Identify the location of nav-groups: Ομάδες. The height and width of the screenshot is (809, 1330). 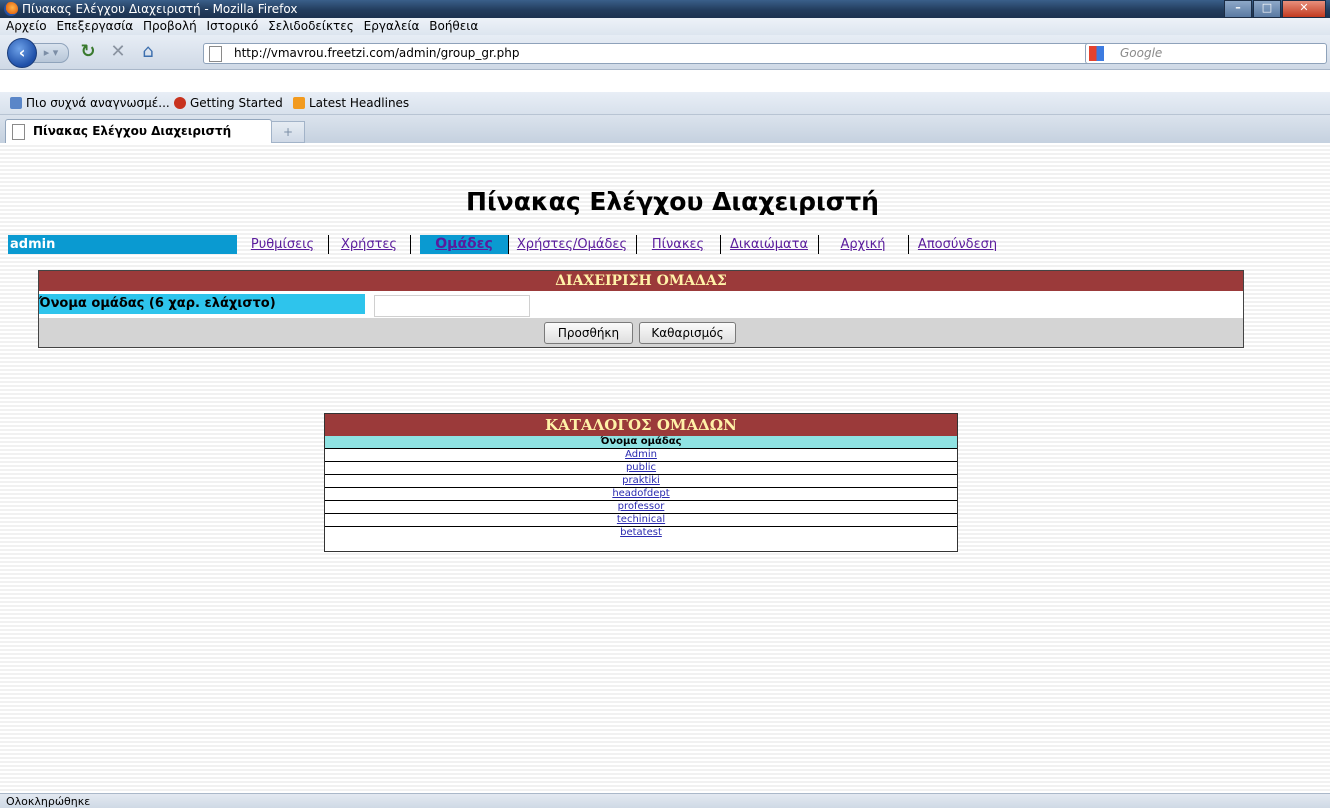
(464, 244).